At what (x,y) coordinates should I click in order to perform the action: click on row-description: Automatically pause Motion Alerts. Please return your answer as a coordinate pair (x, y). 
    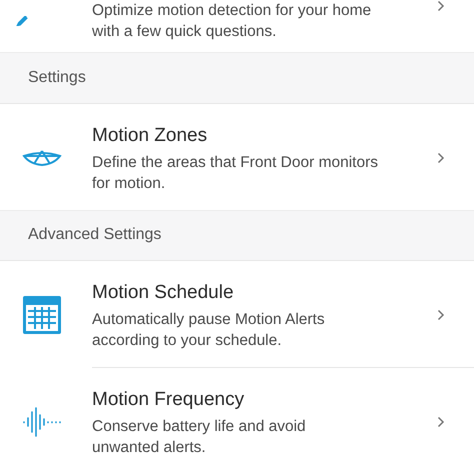
    Looking at the image, I should click on (209, 320).